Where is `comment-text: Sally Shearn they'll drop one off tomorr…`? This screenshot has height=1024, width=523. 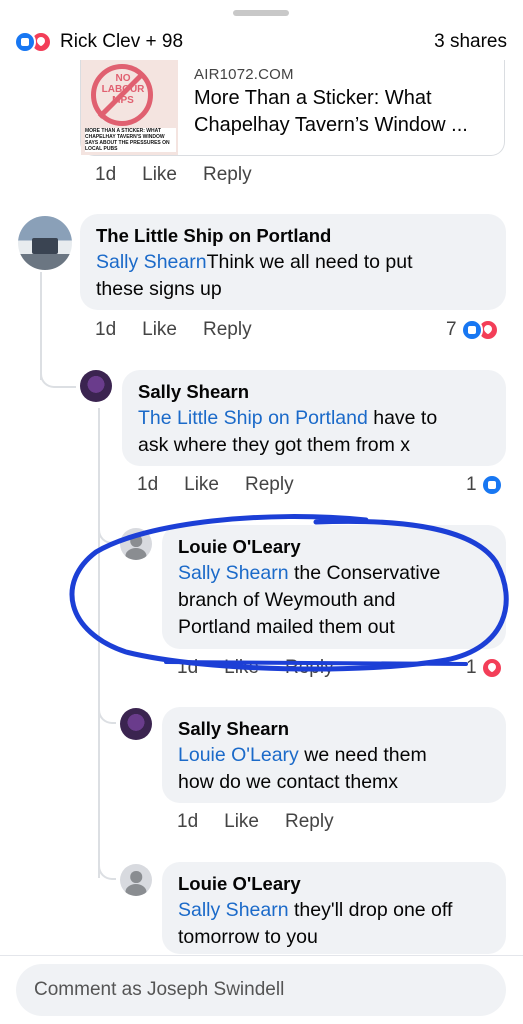 comment-text: Sally Shearn they'll drop one off tomorr… is located at coordinates (335, 924).